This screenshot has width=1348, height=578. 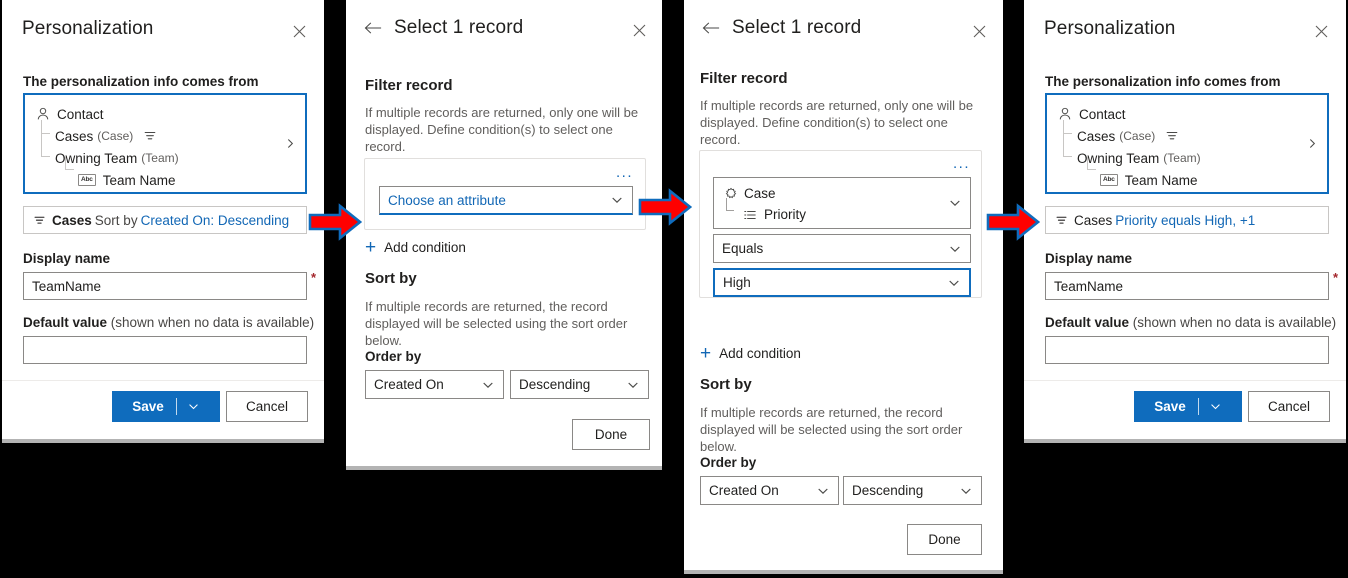 I want to click on operator-dropdown: Equals, so click(x=842, y=248).